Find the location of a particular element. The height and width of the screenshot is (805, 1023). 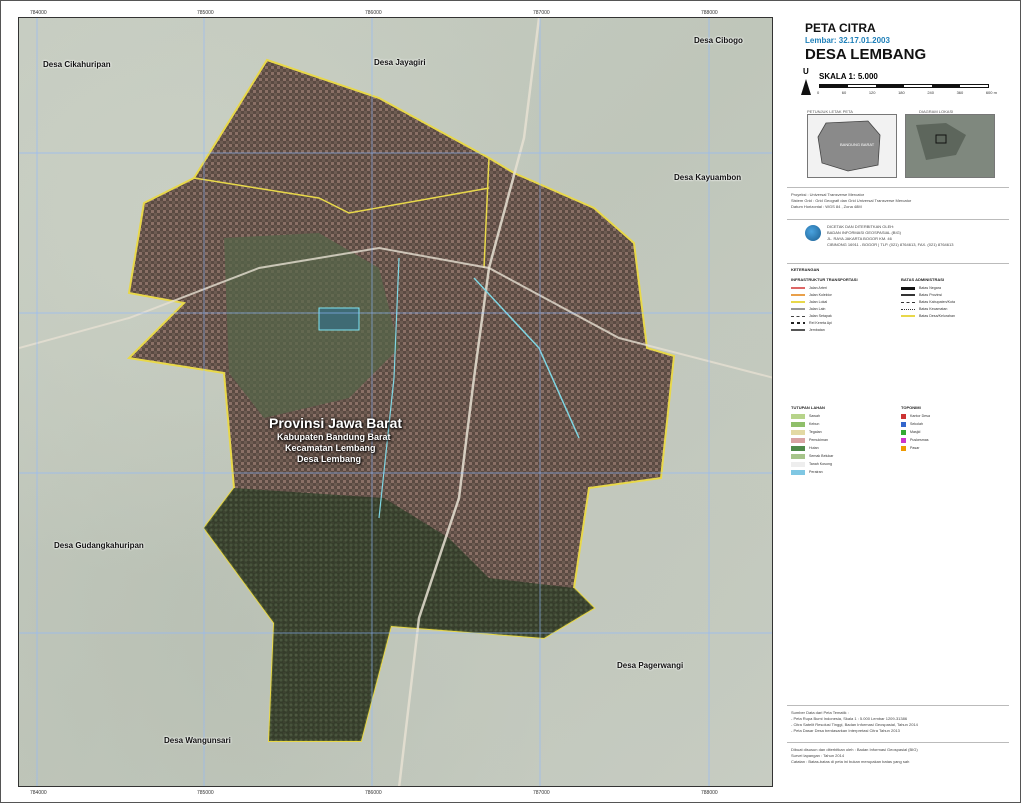

legend-item: Batas Kecamatan is located at coordinates (924, 309).